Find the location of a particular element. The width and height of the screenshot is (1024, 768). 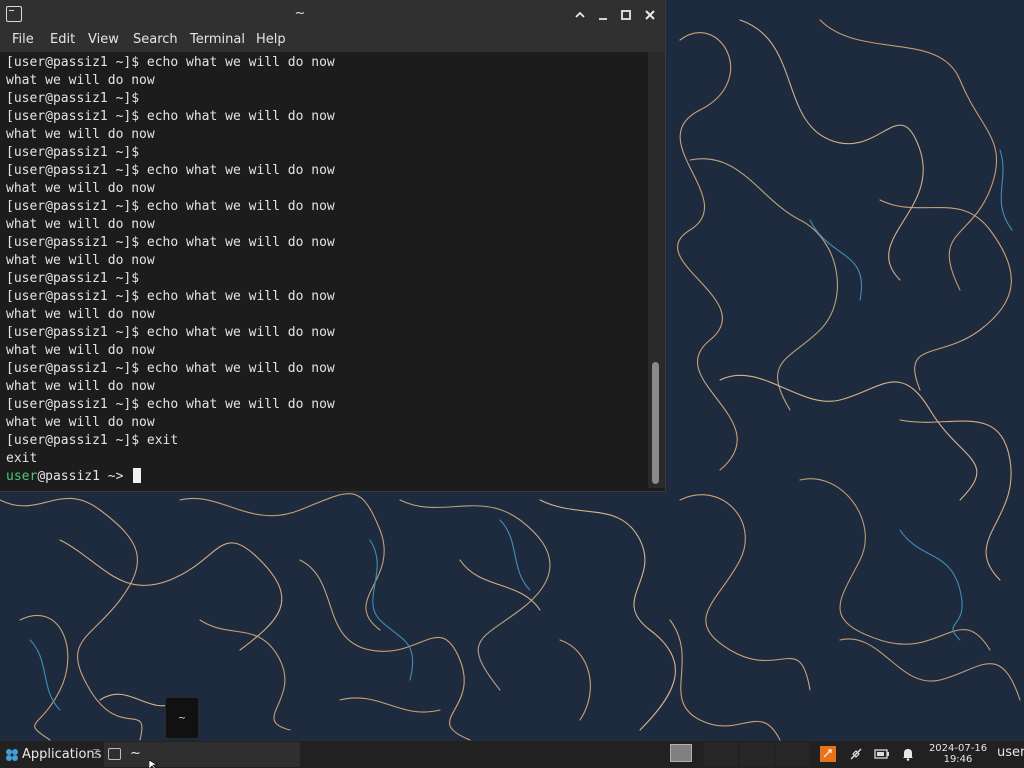

close-button is located at coordinates (650, 15).